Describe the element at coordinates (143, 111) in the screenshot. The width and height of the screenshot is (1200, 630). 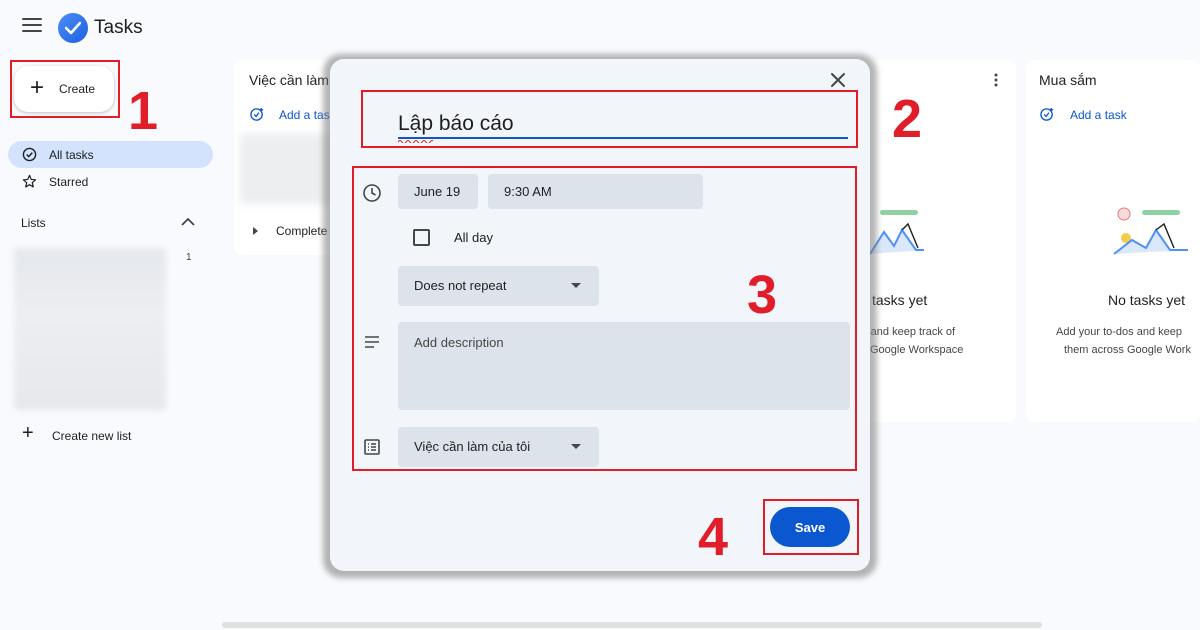
I see `annotation-step-1: 1` at that location.